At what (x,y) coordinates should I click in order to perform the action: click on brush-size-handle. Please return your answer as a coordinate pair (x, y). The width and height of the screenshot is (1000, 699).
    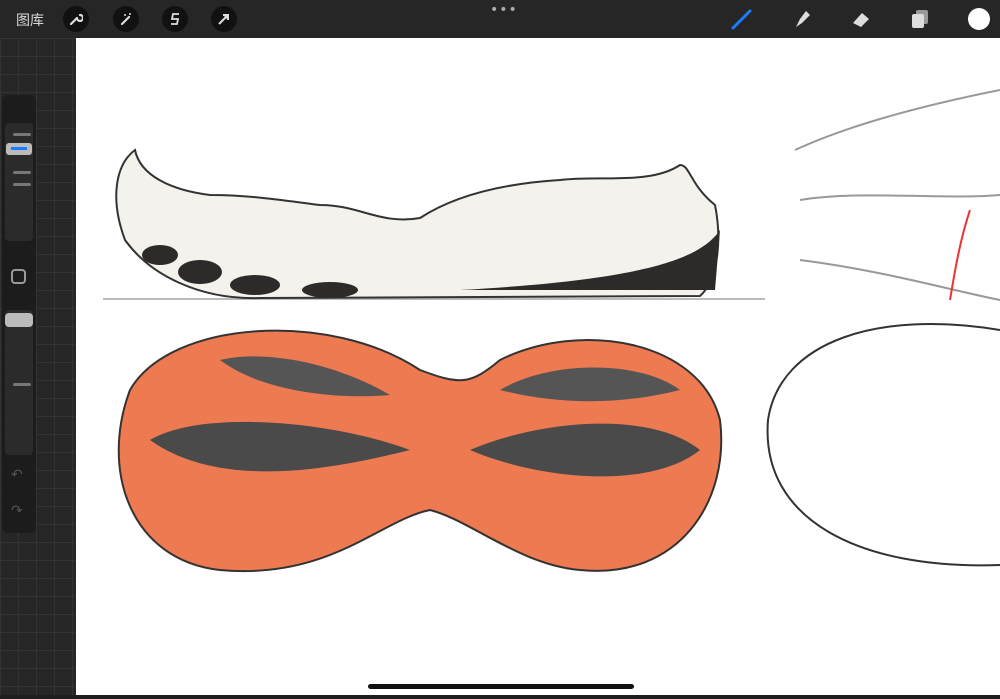
    Looking at the image, I should click on (19, 149).